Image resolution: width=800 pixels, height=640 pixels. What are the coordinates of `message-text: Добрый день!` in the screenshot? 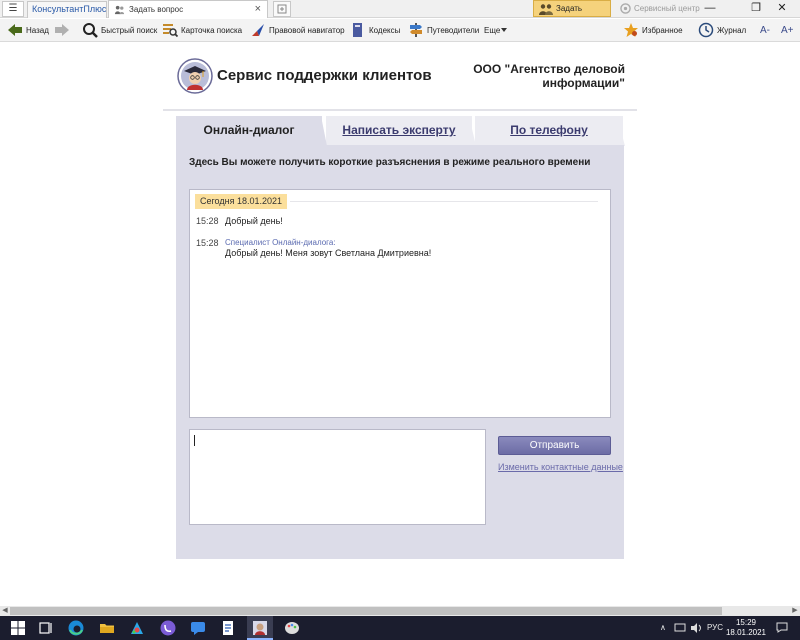 It's located at (254, 221).